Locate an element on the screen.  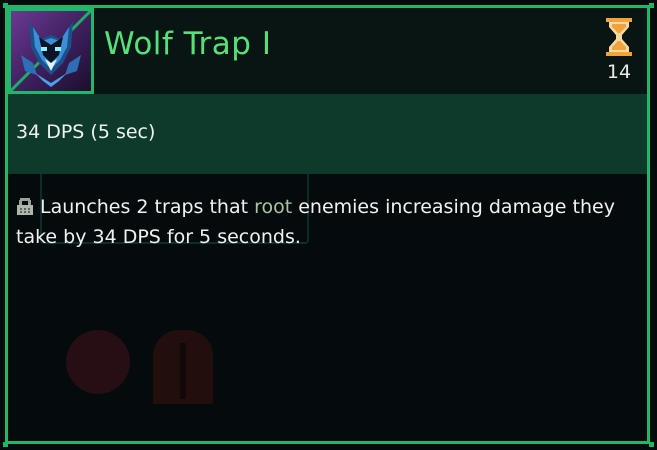
background-heart-silhouette is located at coordinates (98, 362).